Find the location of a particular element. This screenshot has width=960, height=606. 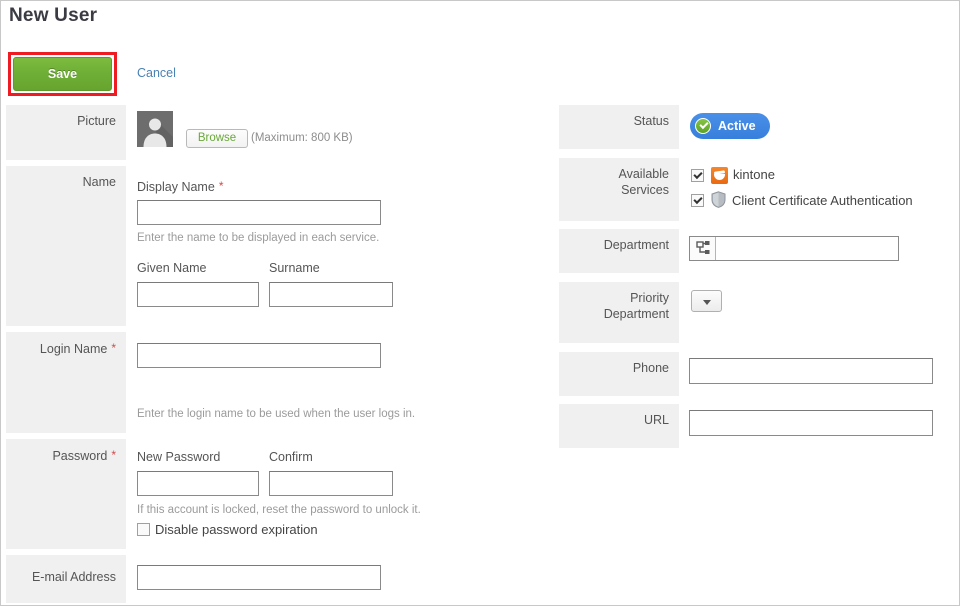

shield-icon is located at coordinates (718, 199).